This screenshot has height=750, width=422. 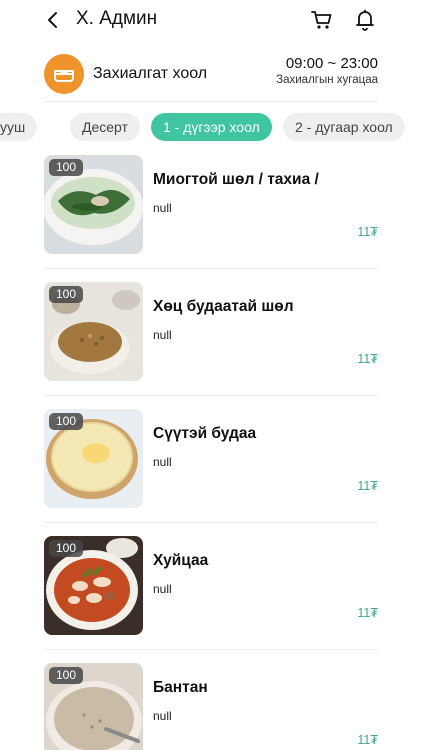 I want to click on order-hours-label: Захиалгын хугацаа, so click(x=327, y=80).